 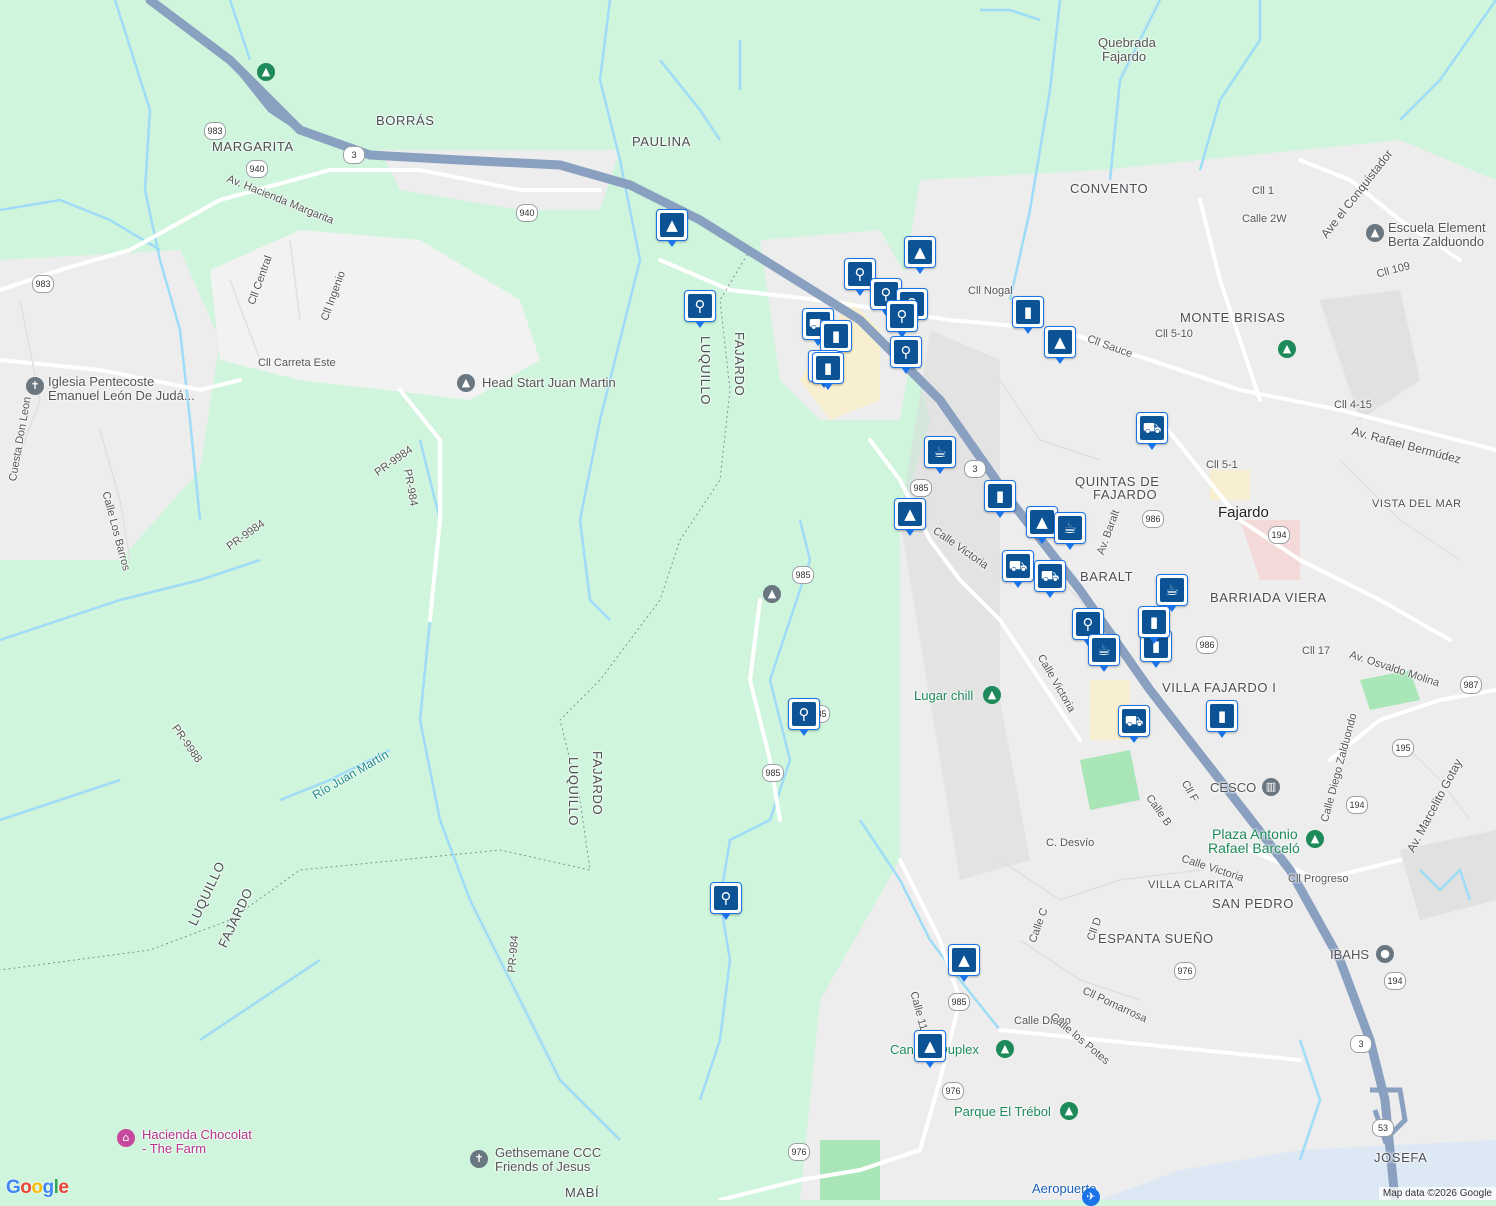 What do you see at coordinates (1316, 651) in the screenshot?
I see `street-label: Cll 17` at bounding box center [1316, 651].